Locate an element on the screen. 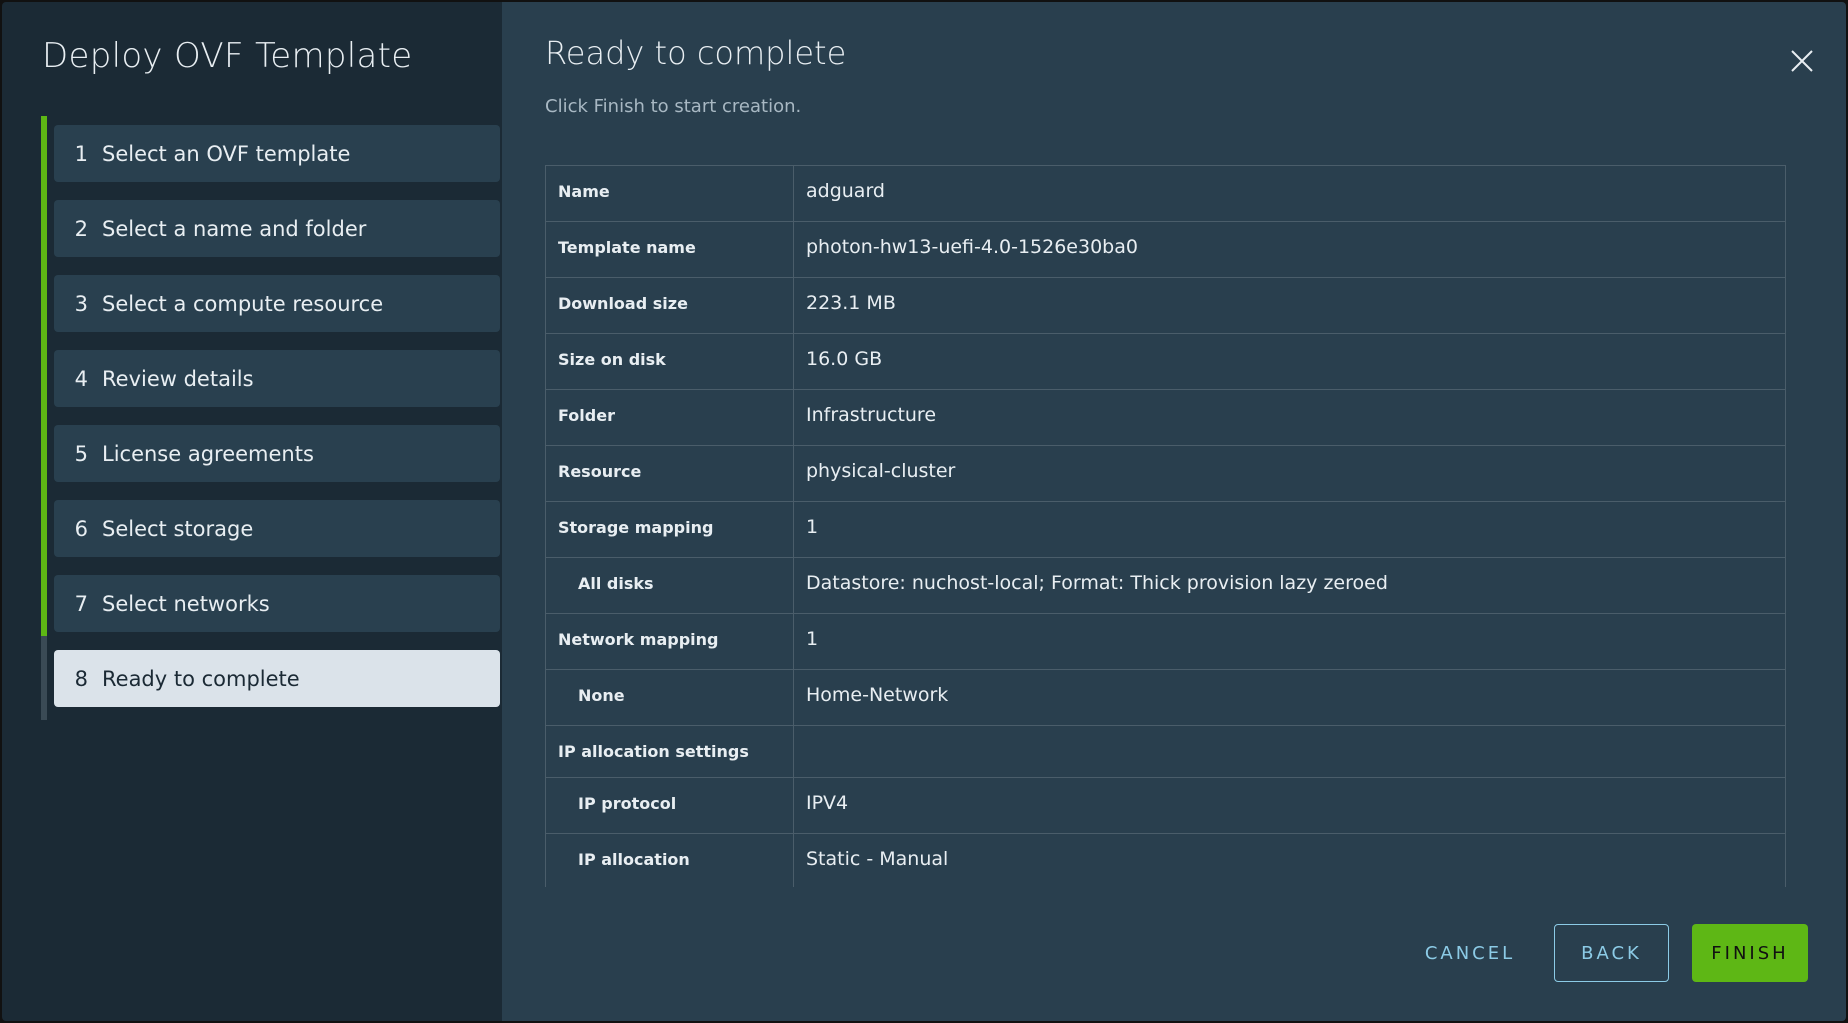 The image size is (1848, 1023). progress-rail-done is located at coordinates (44, 376).